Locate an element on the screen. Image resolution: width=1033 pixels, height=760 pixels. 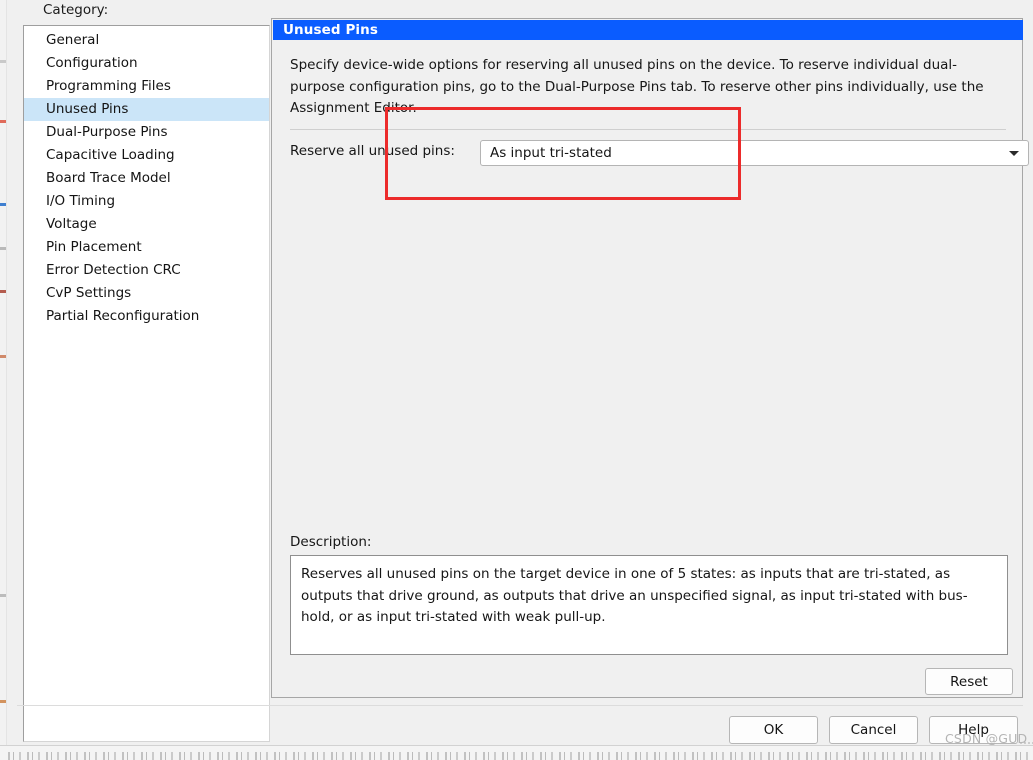
help-button: Help is located at coordinates (973, 730).